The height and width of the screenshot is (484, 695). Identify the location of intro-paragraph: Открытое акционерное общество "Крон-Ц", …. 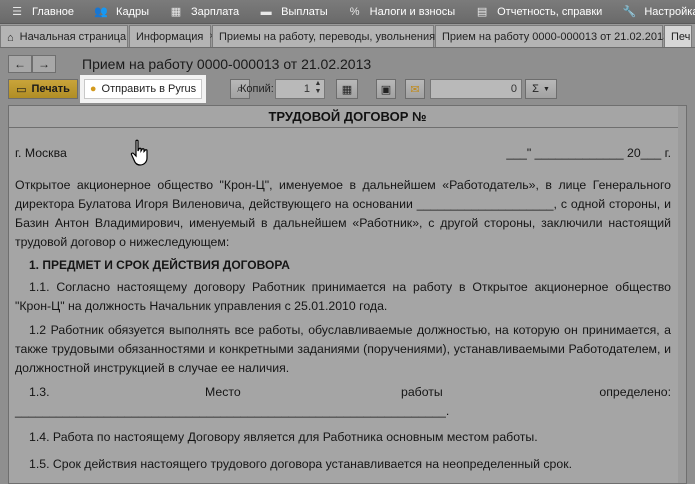
(343, 213).